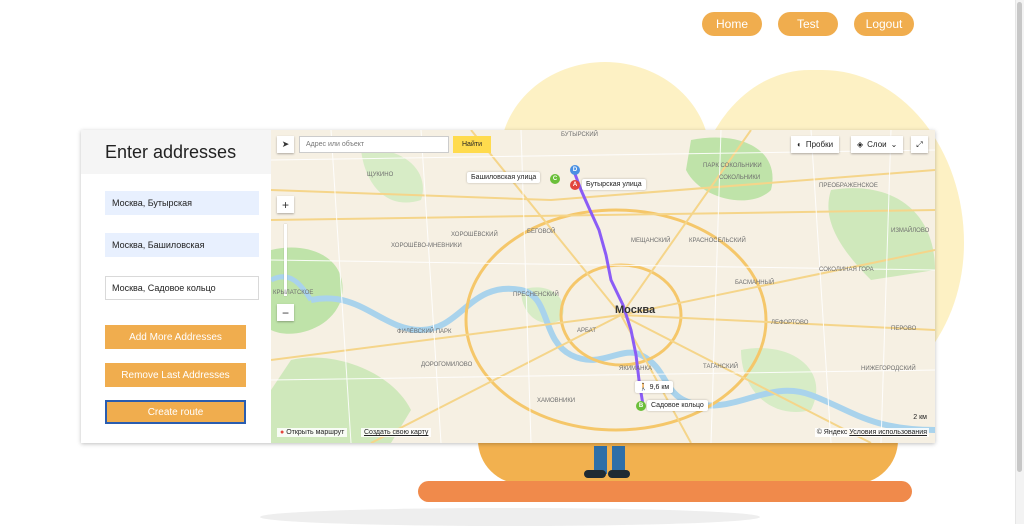 The width and height of the screenshot is (1024, 526). What do you see at coordinates (556, 401) in the screenshot?
I see `district-label: ХАМОВНИКИ` at bounding box center [556, 401].